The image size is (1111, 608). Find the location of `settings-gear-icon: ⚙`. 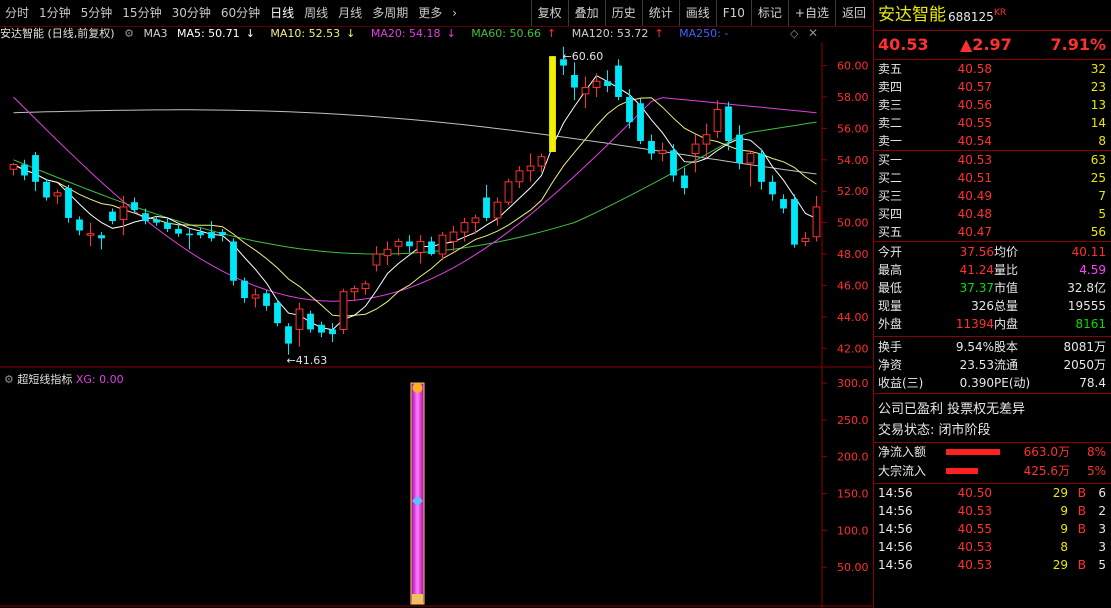

settings-gear-icon: ⚙ is located at coordinates (129, 33).